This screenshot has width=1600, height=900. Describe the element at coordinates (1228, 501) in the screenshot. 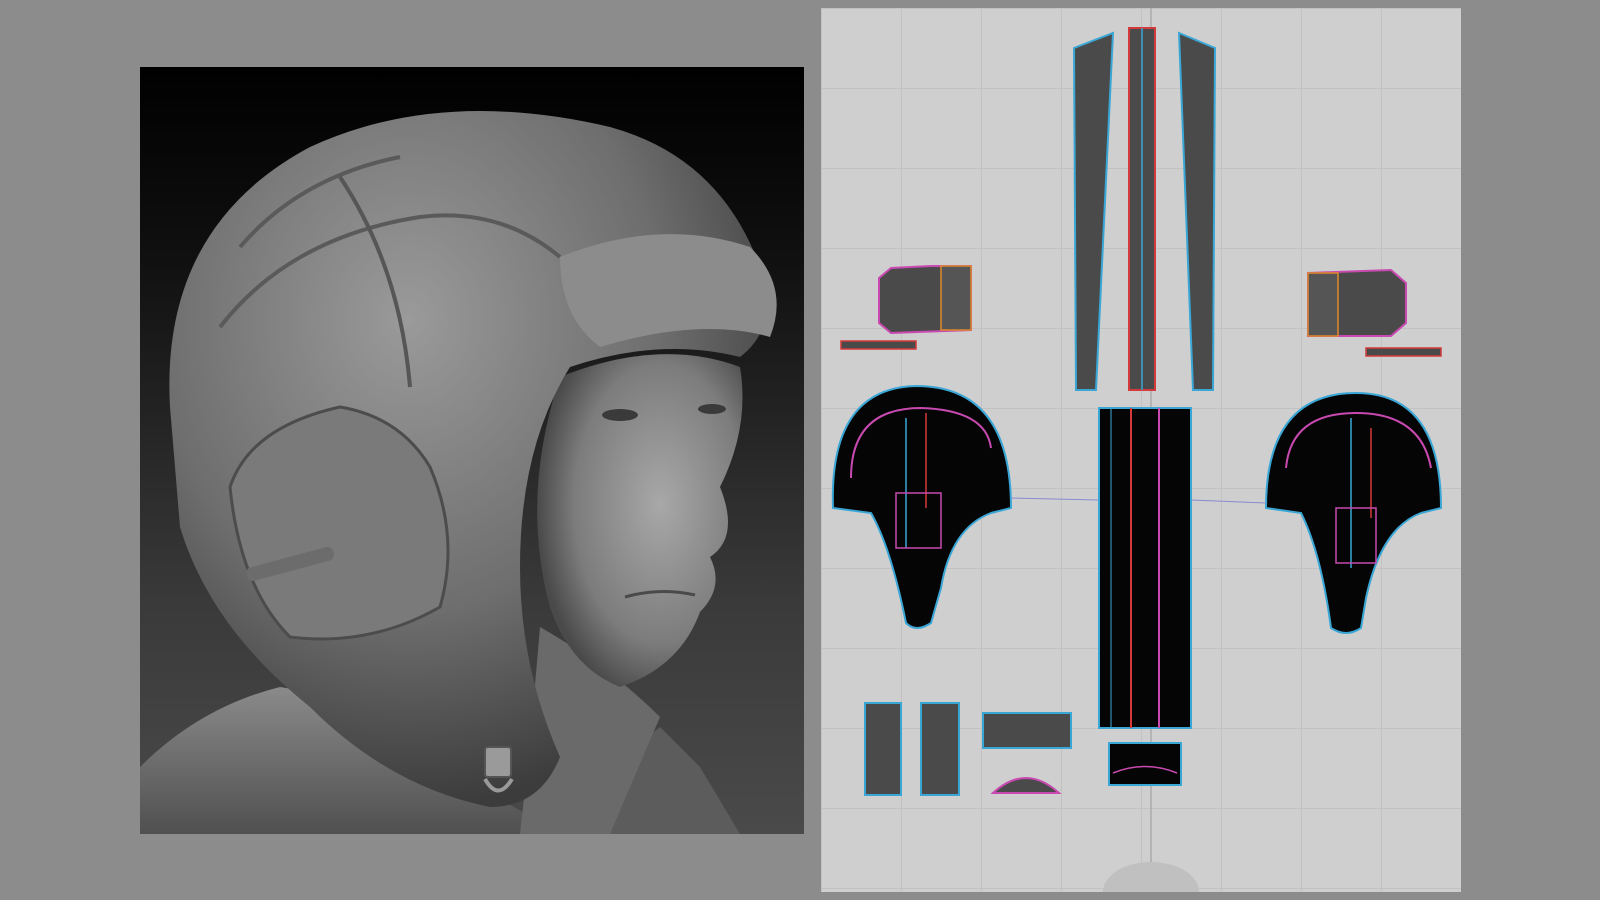

I see `guide-line-right` at that location.